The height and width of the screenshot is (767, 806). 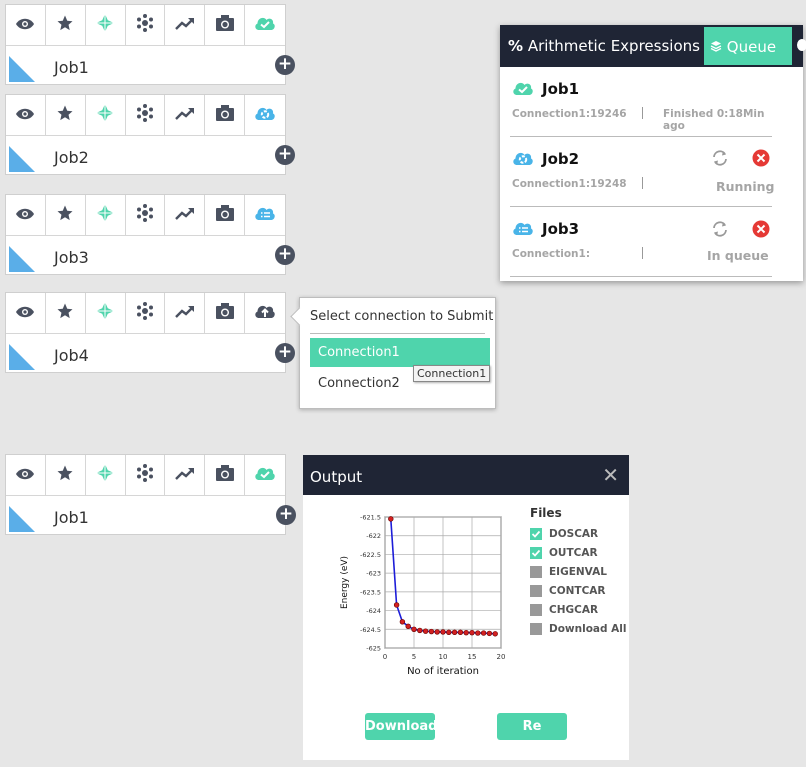 What do you see at coordinates (642, 172) in the screenshot?
I see `queue-item: Job2 Connection1:19248 Running` at bounding box center [642, 172].